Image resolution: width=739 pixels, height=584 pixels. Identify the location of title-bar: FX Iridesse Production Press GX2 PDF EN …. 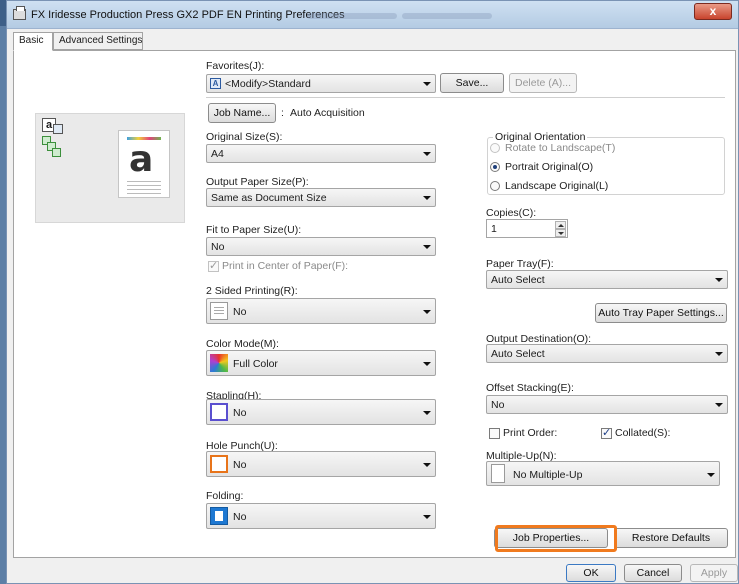
(372, 15).